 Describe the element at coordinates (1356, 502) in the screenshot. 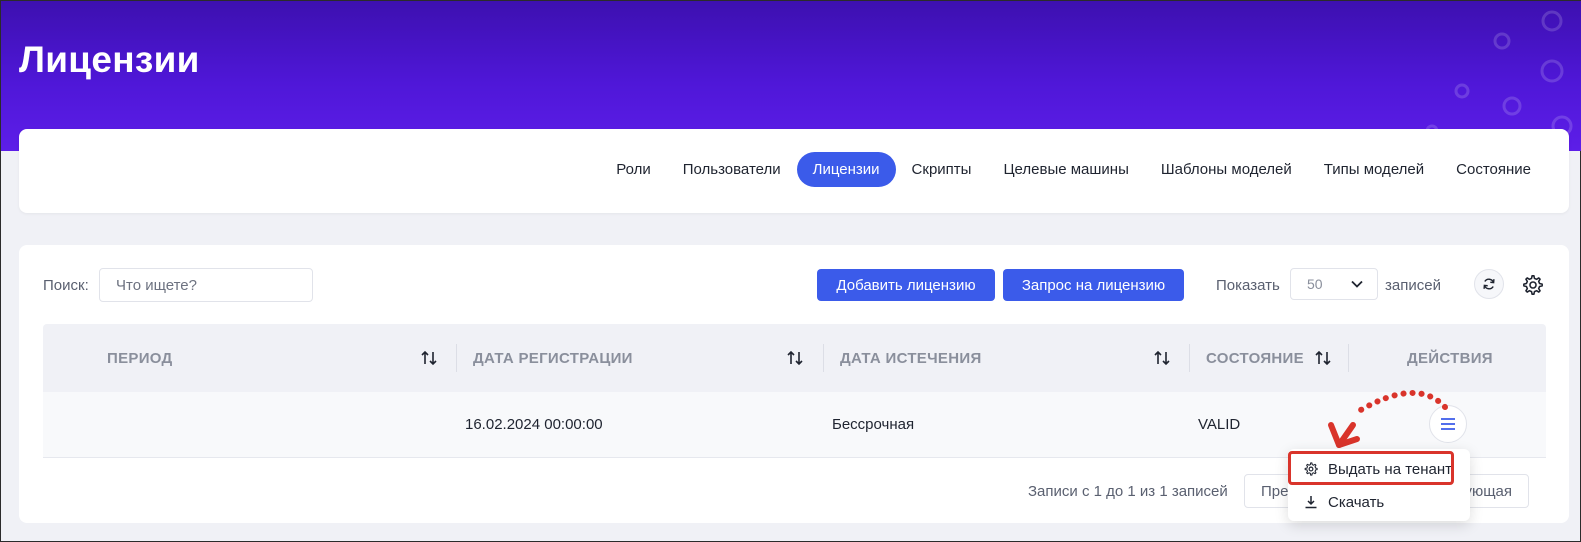

I see `menu-item-label: Скачать` at that location.